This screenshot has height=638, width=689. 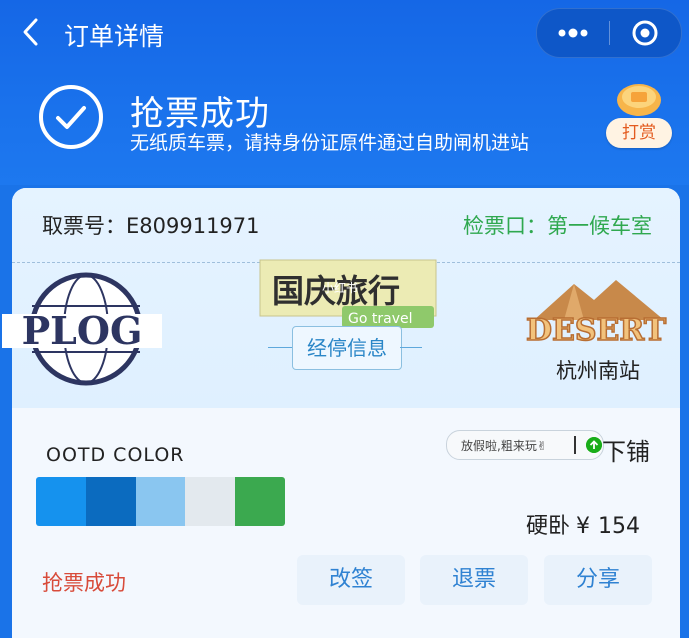 What do you see at coordinates (340, 287) in the screenshot?
I see `watermark-text: 小红书` at bounding box center [340, 287].